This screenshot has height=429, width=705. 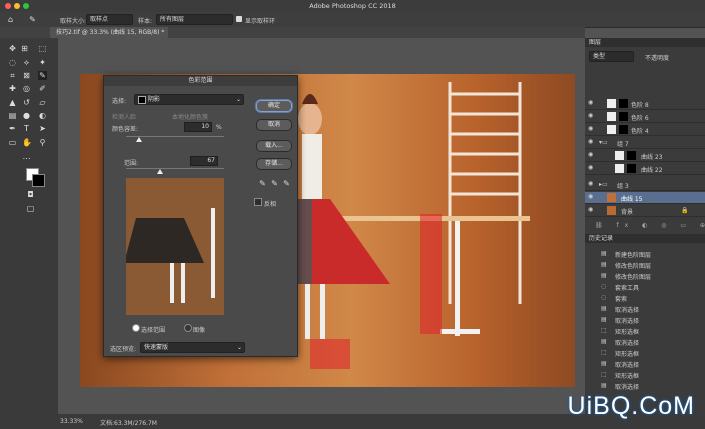 What do you see at coordinates (12, 62) in the screenshot?
I see `lasso-tool-icon: ◌` at bounding box center [12, 62].